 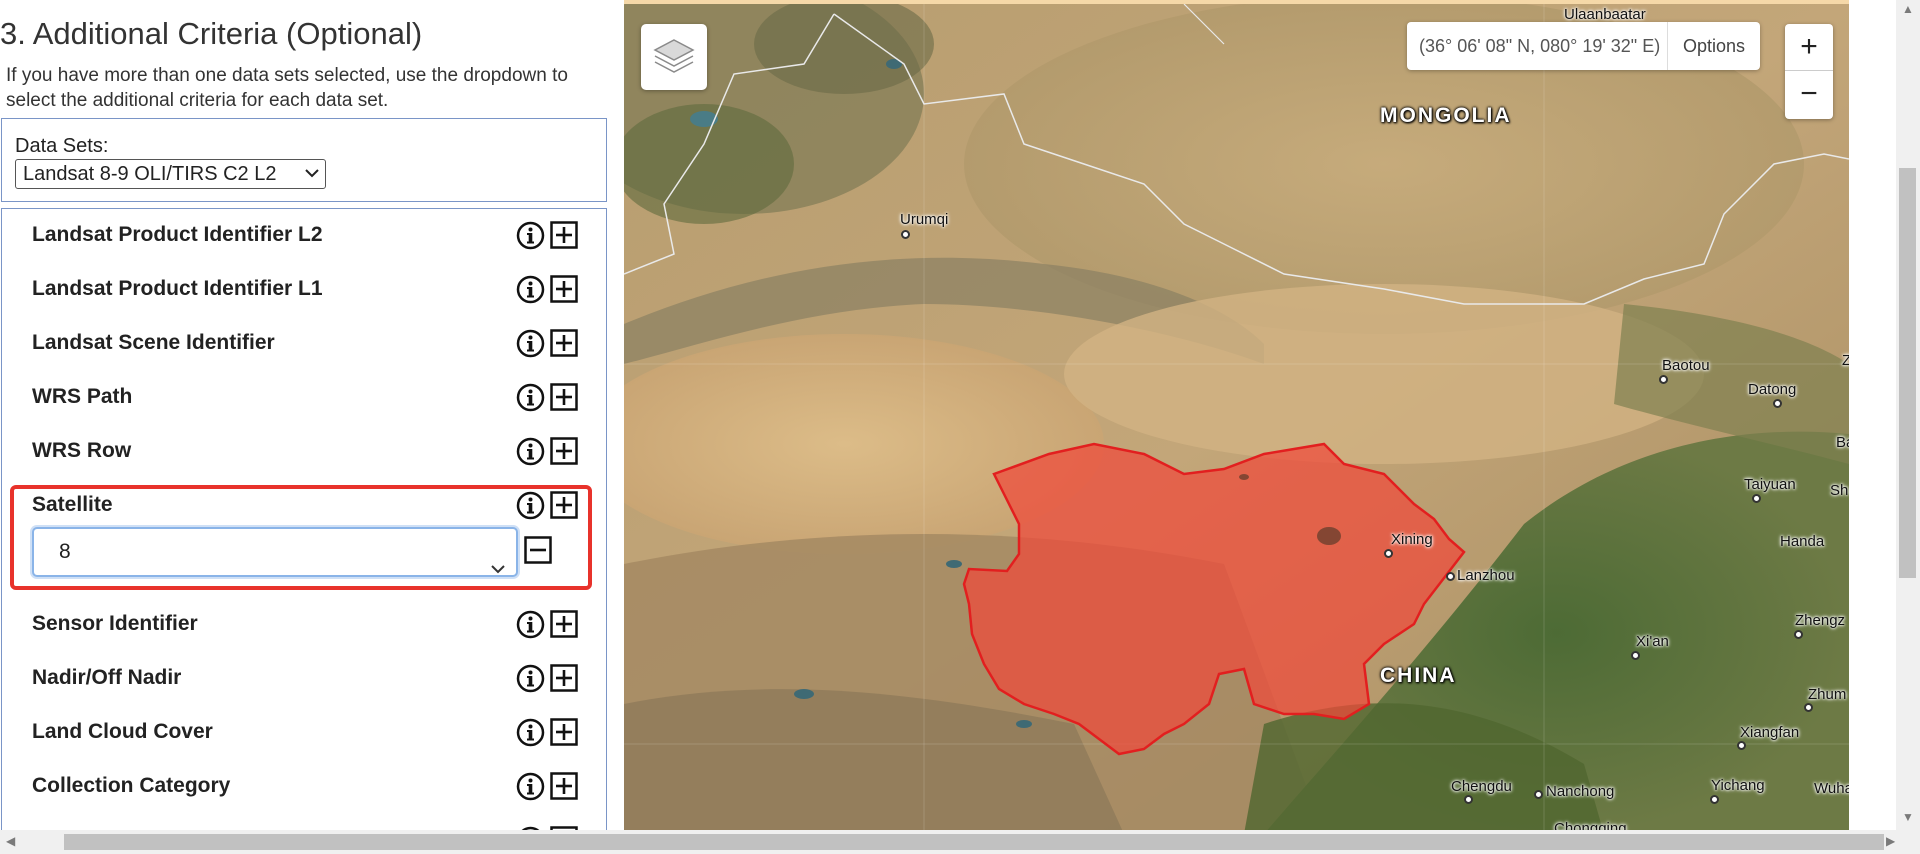 What do you see at coordinates (72, 504) in the screenshot?
I see `criterion-label: Satellite` at bounding box center [72, 504].